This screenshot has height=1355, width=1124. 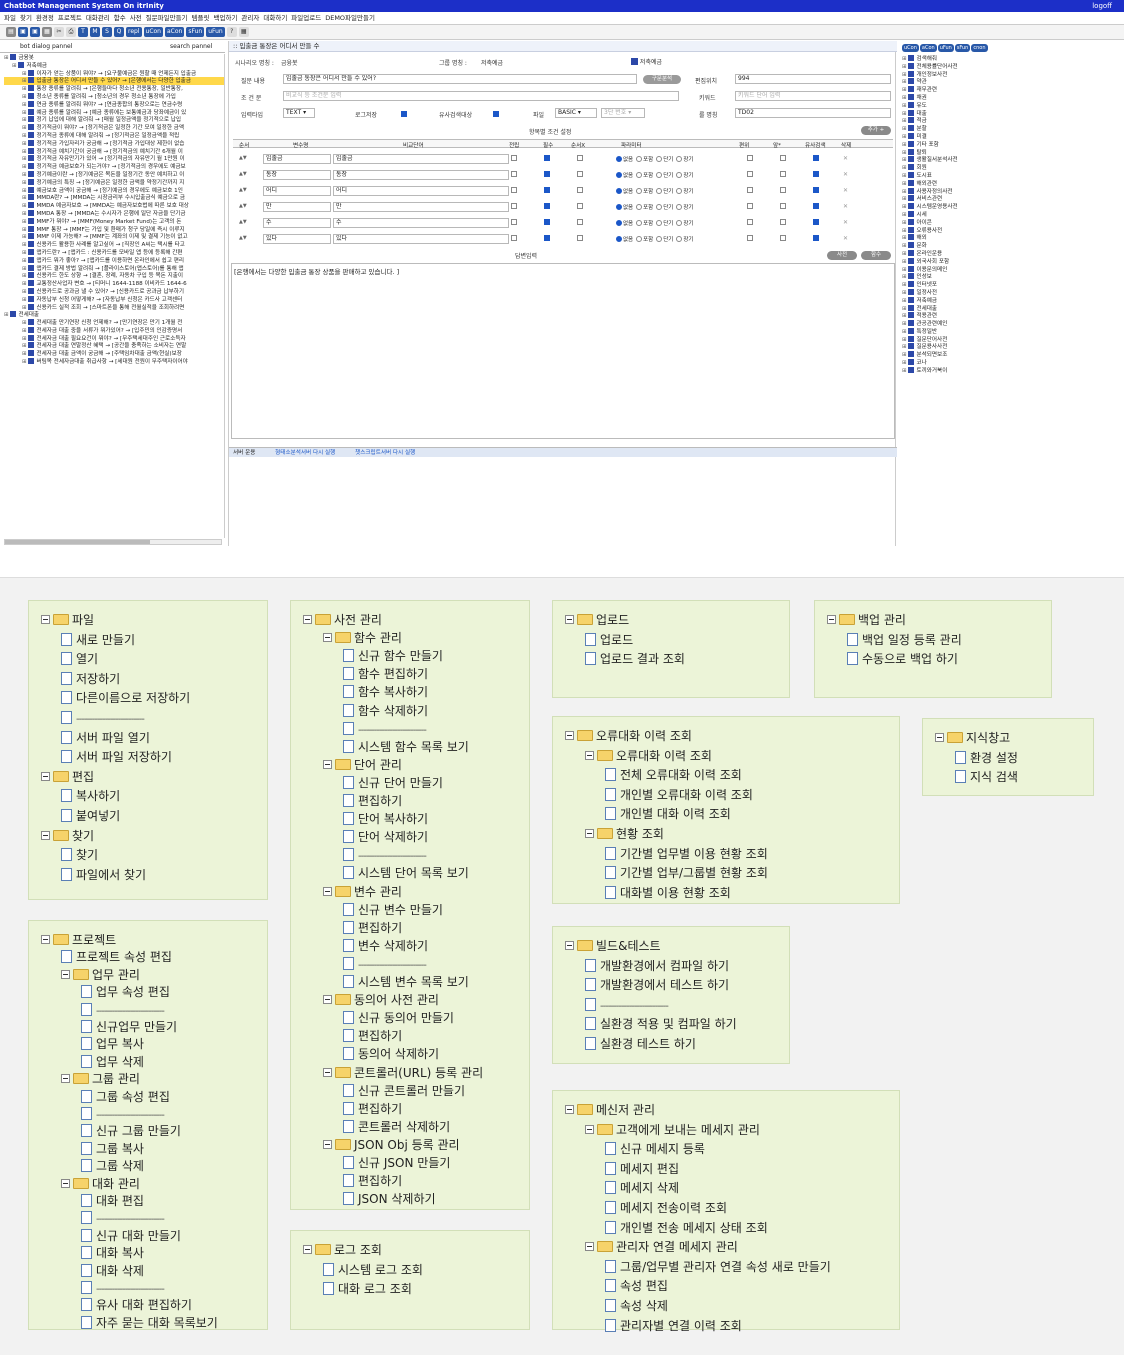 I want to click on dictionary-node: ⊞ 질문단어사전, so click(x=1012, y=339).